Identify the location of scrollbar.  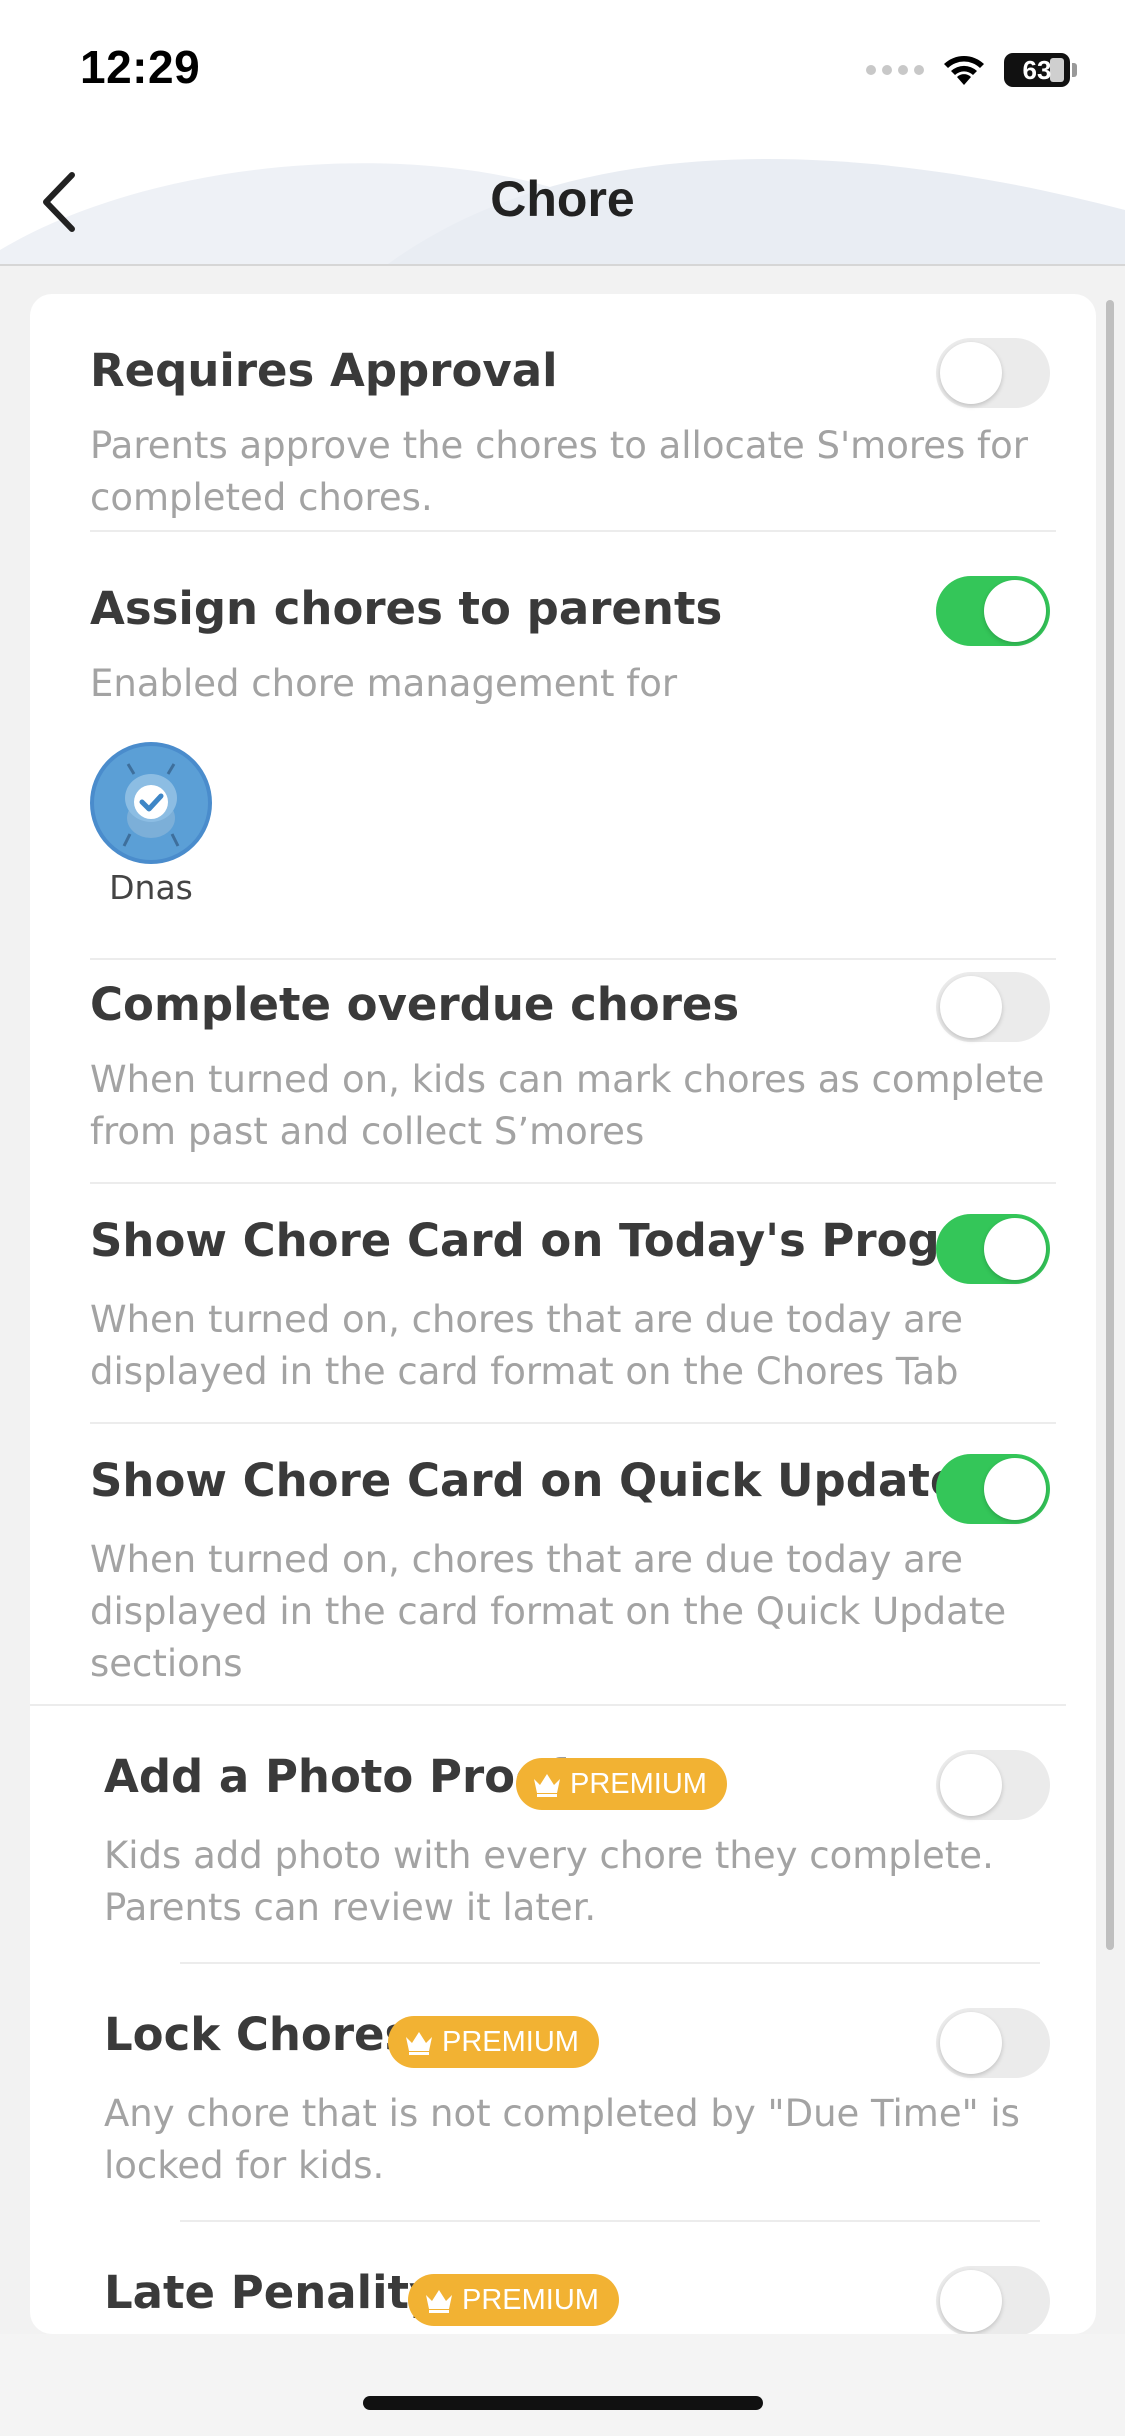
(1110, 1125).